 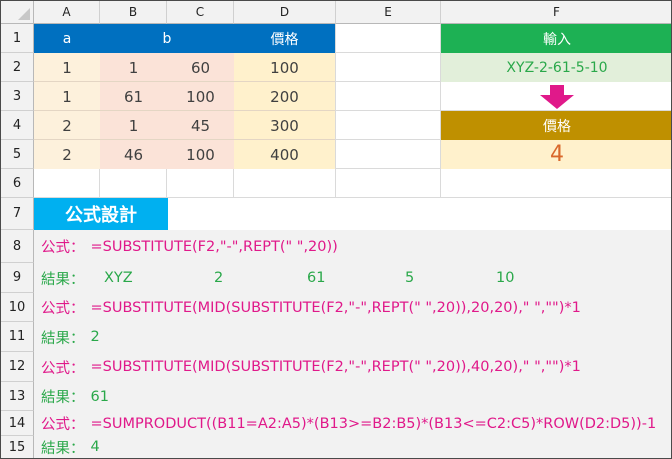 What do you see at coordinates (556, 67) in the screenshot?
I see `input-value-cell: XYZ-2-61-5-10` at bounding box center [556, 67].